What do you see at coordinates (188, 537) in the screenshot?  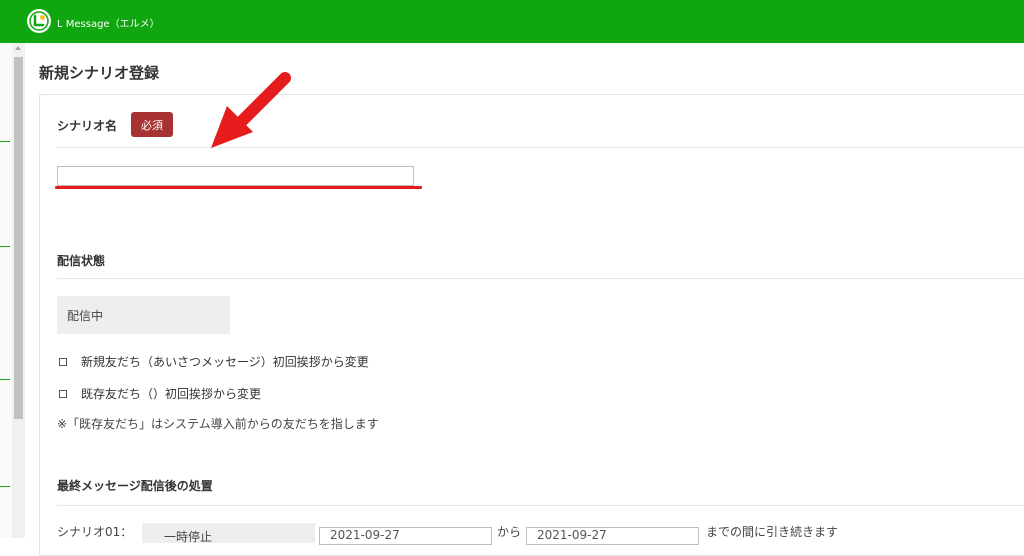 I see `final-action-mode-value: 一時停止` at bounding box center [188, 537].